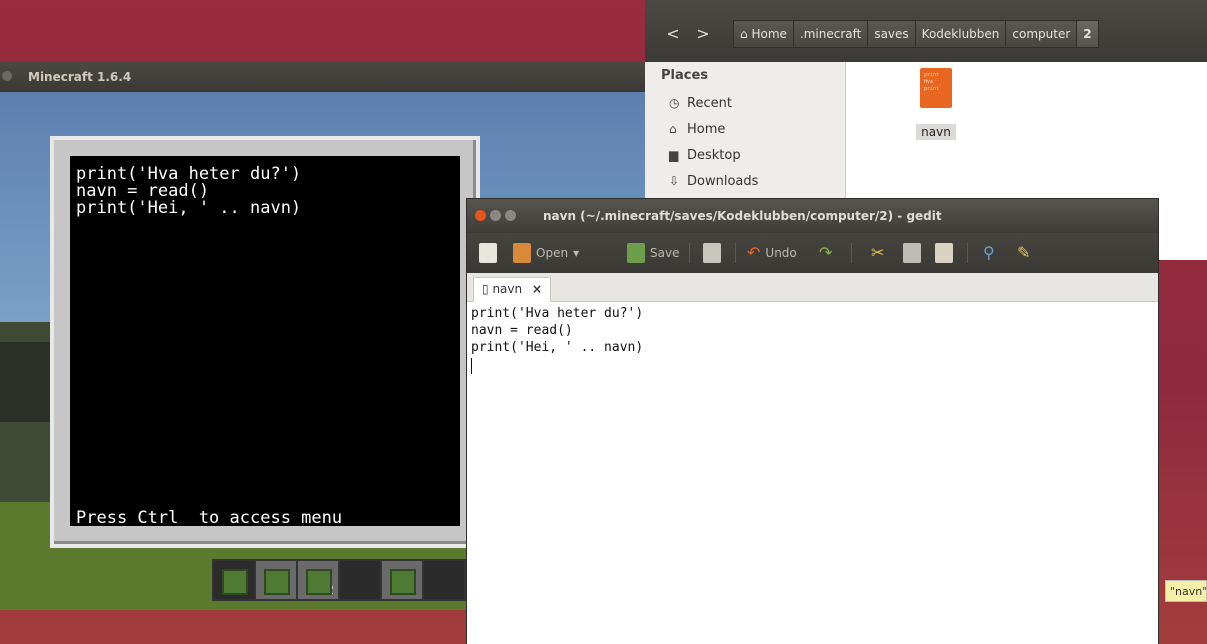 This screenshot has height=644, width=1207. I want to click on minecraft-hotbar: 2, so click(340, 580).